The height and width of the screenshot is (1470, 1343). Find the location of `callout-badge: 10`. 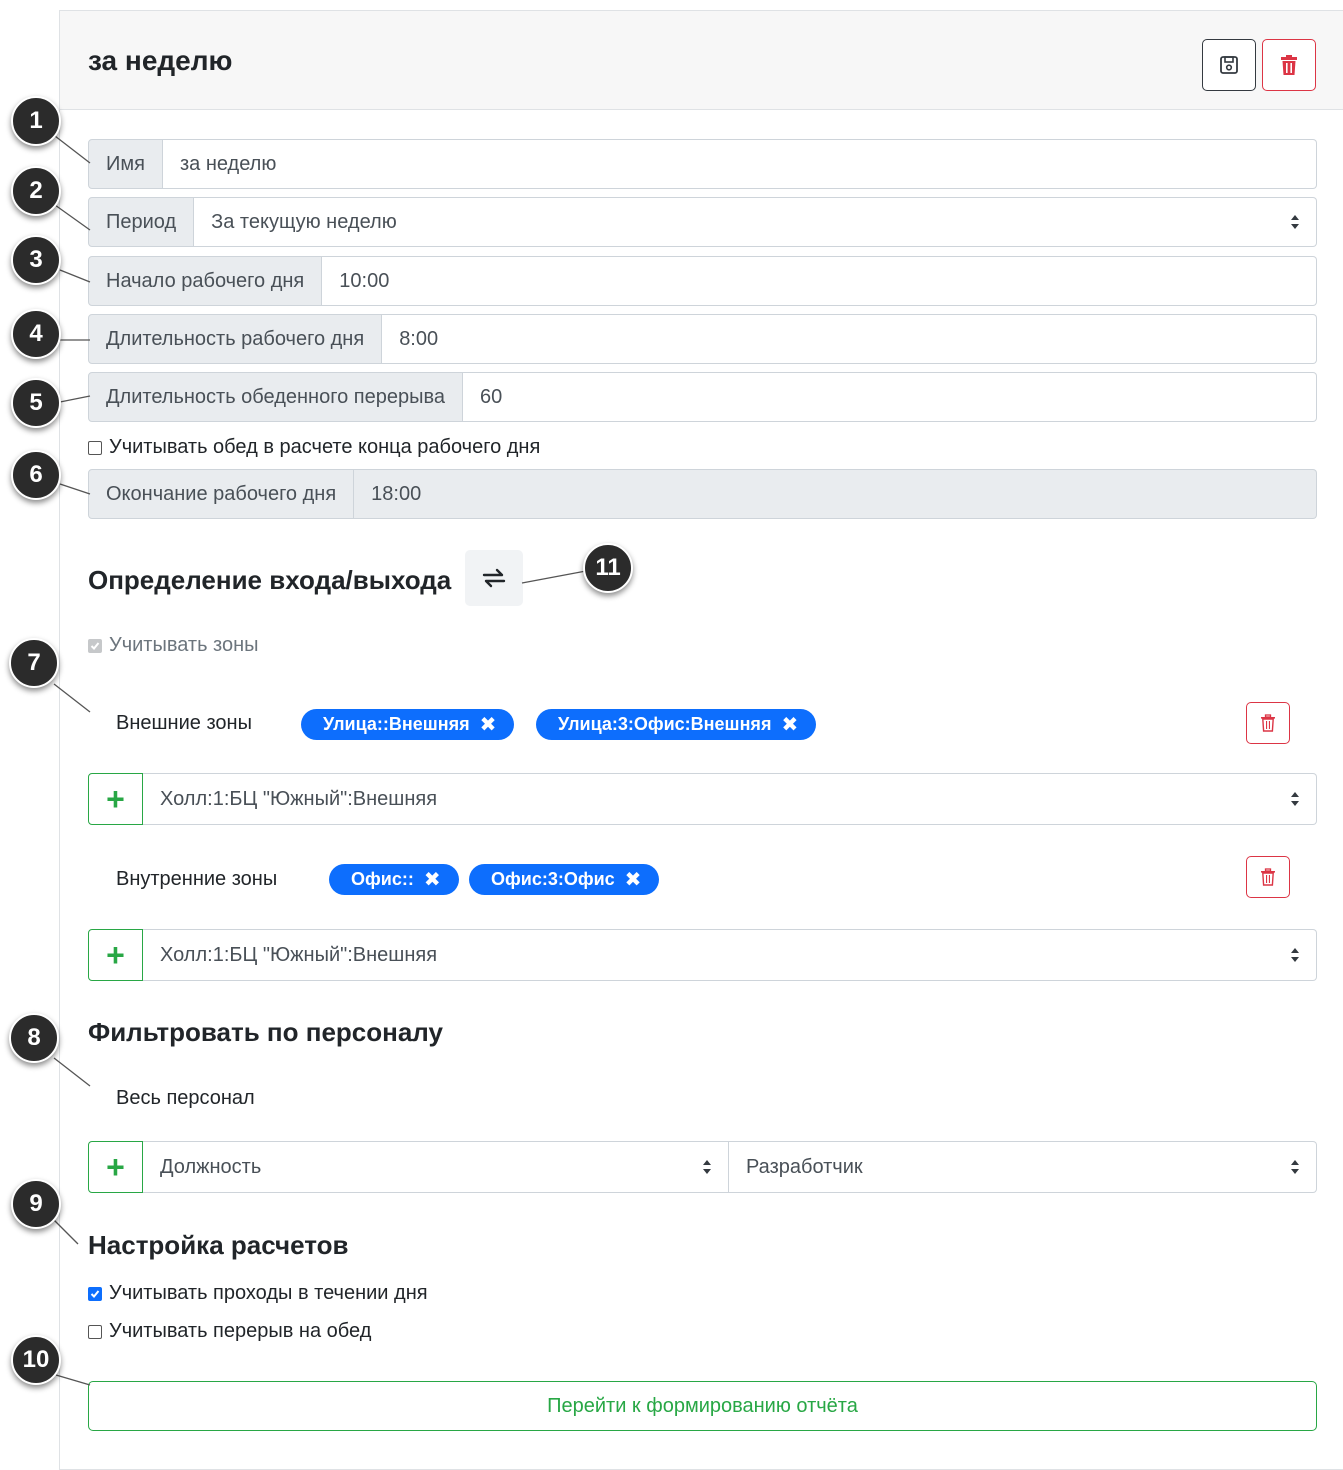

callout-badge: 10 is located at coordinates (36, 1360).